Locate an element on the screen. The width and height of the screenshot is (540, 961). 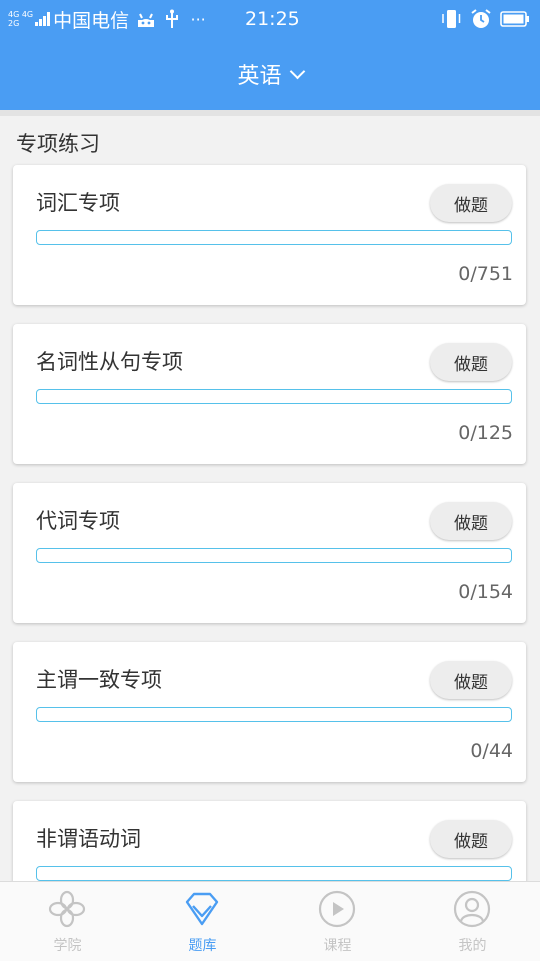
tab-label: 学院 is located at coordinates (67, 946).